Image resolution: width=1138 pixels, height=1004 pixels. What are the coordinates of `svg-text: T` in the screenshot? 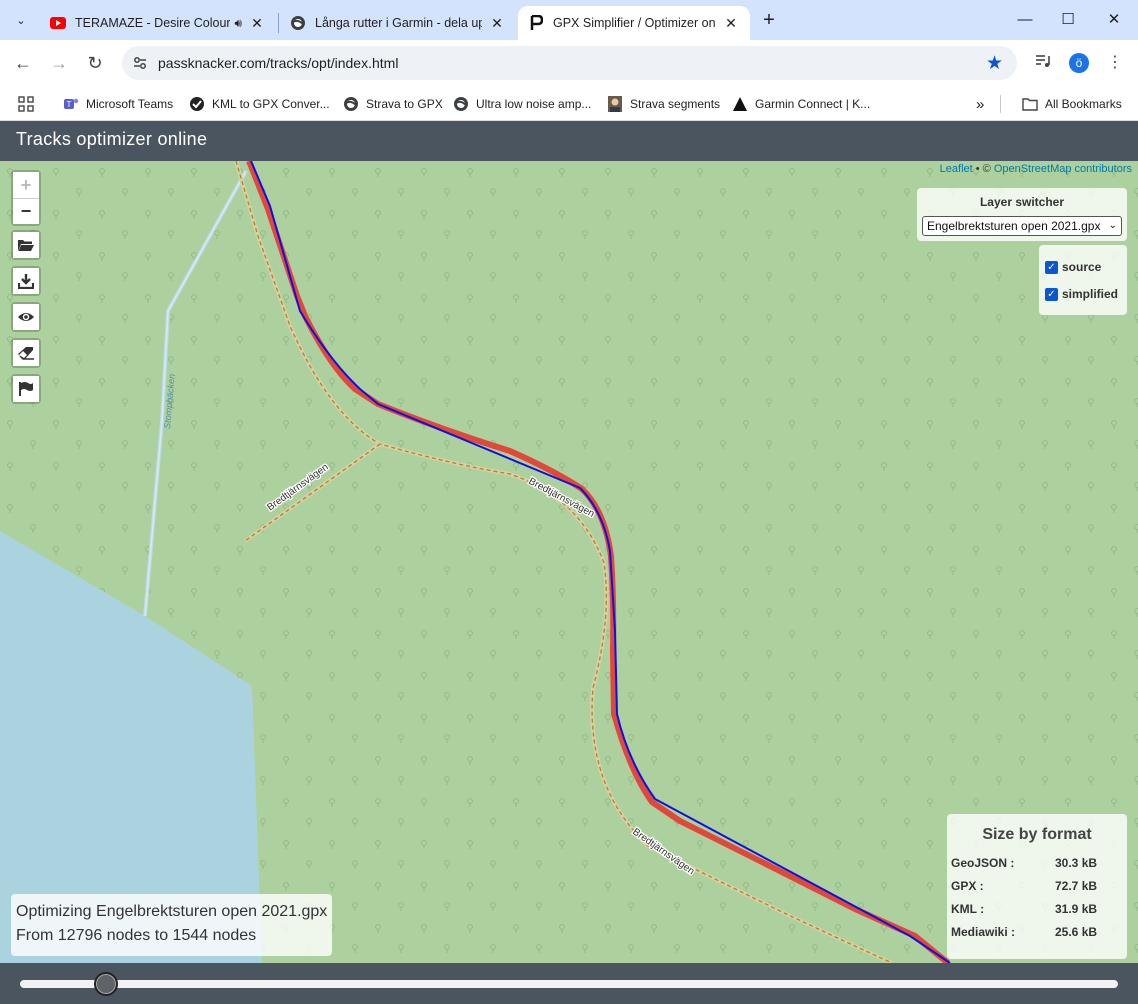 It's located at (69, 104).